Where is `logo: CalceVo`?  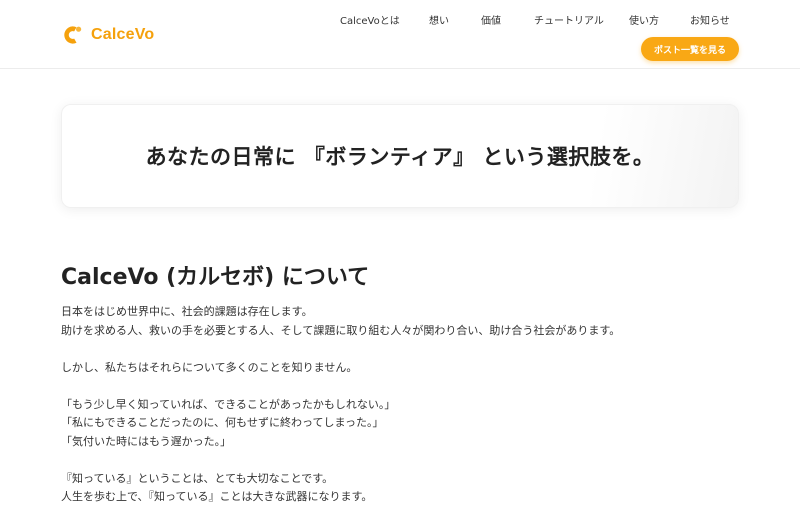
logo: CalceVo is located at coordinates (108, 35).